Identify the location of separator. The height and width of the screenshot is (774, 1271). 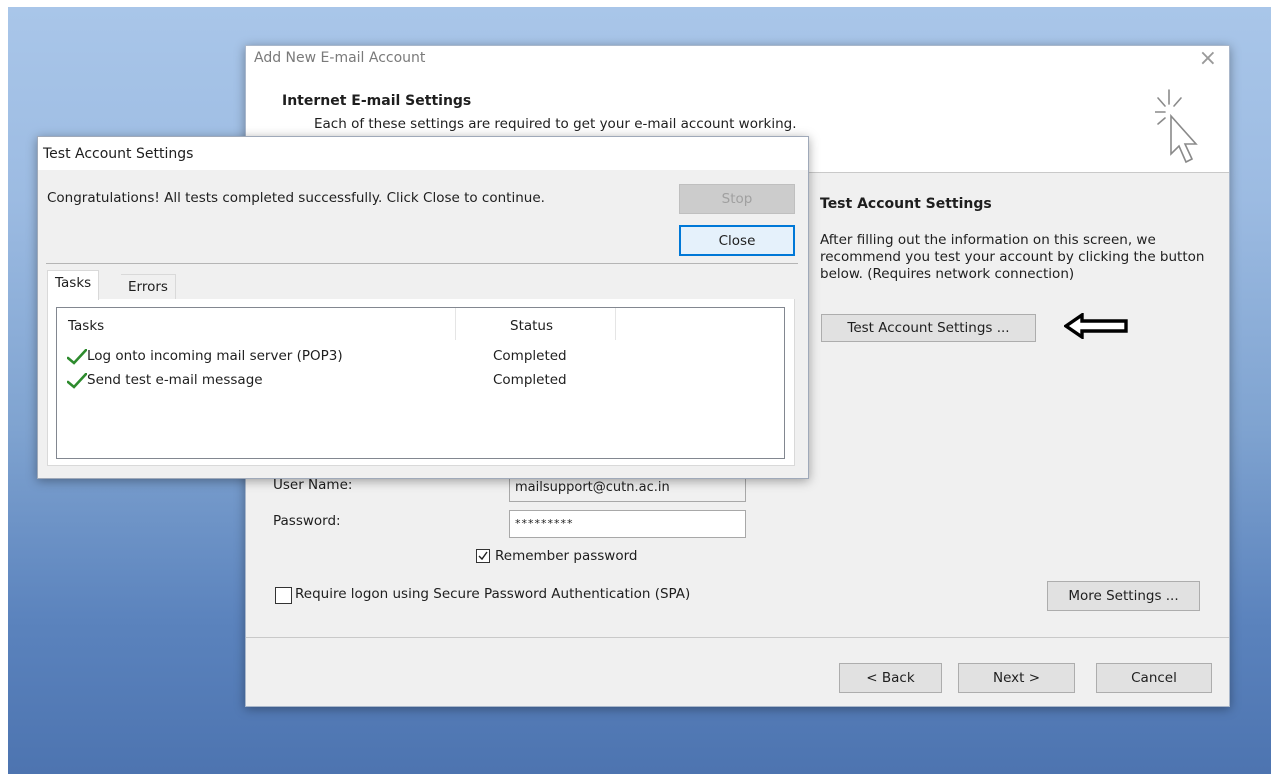
(422, 263).